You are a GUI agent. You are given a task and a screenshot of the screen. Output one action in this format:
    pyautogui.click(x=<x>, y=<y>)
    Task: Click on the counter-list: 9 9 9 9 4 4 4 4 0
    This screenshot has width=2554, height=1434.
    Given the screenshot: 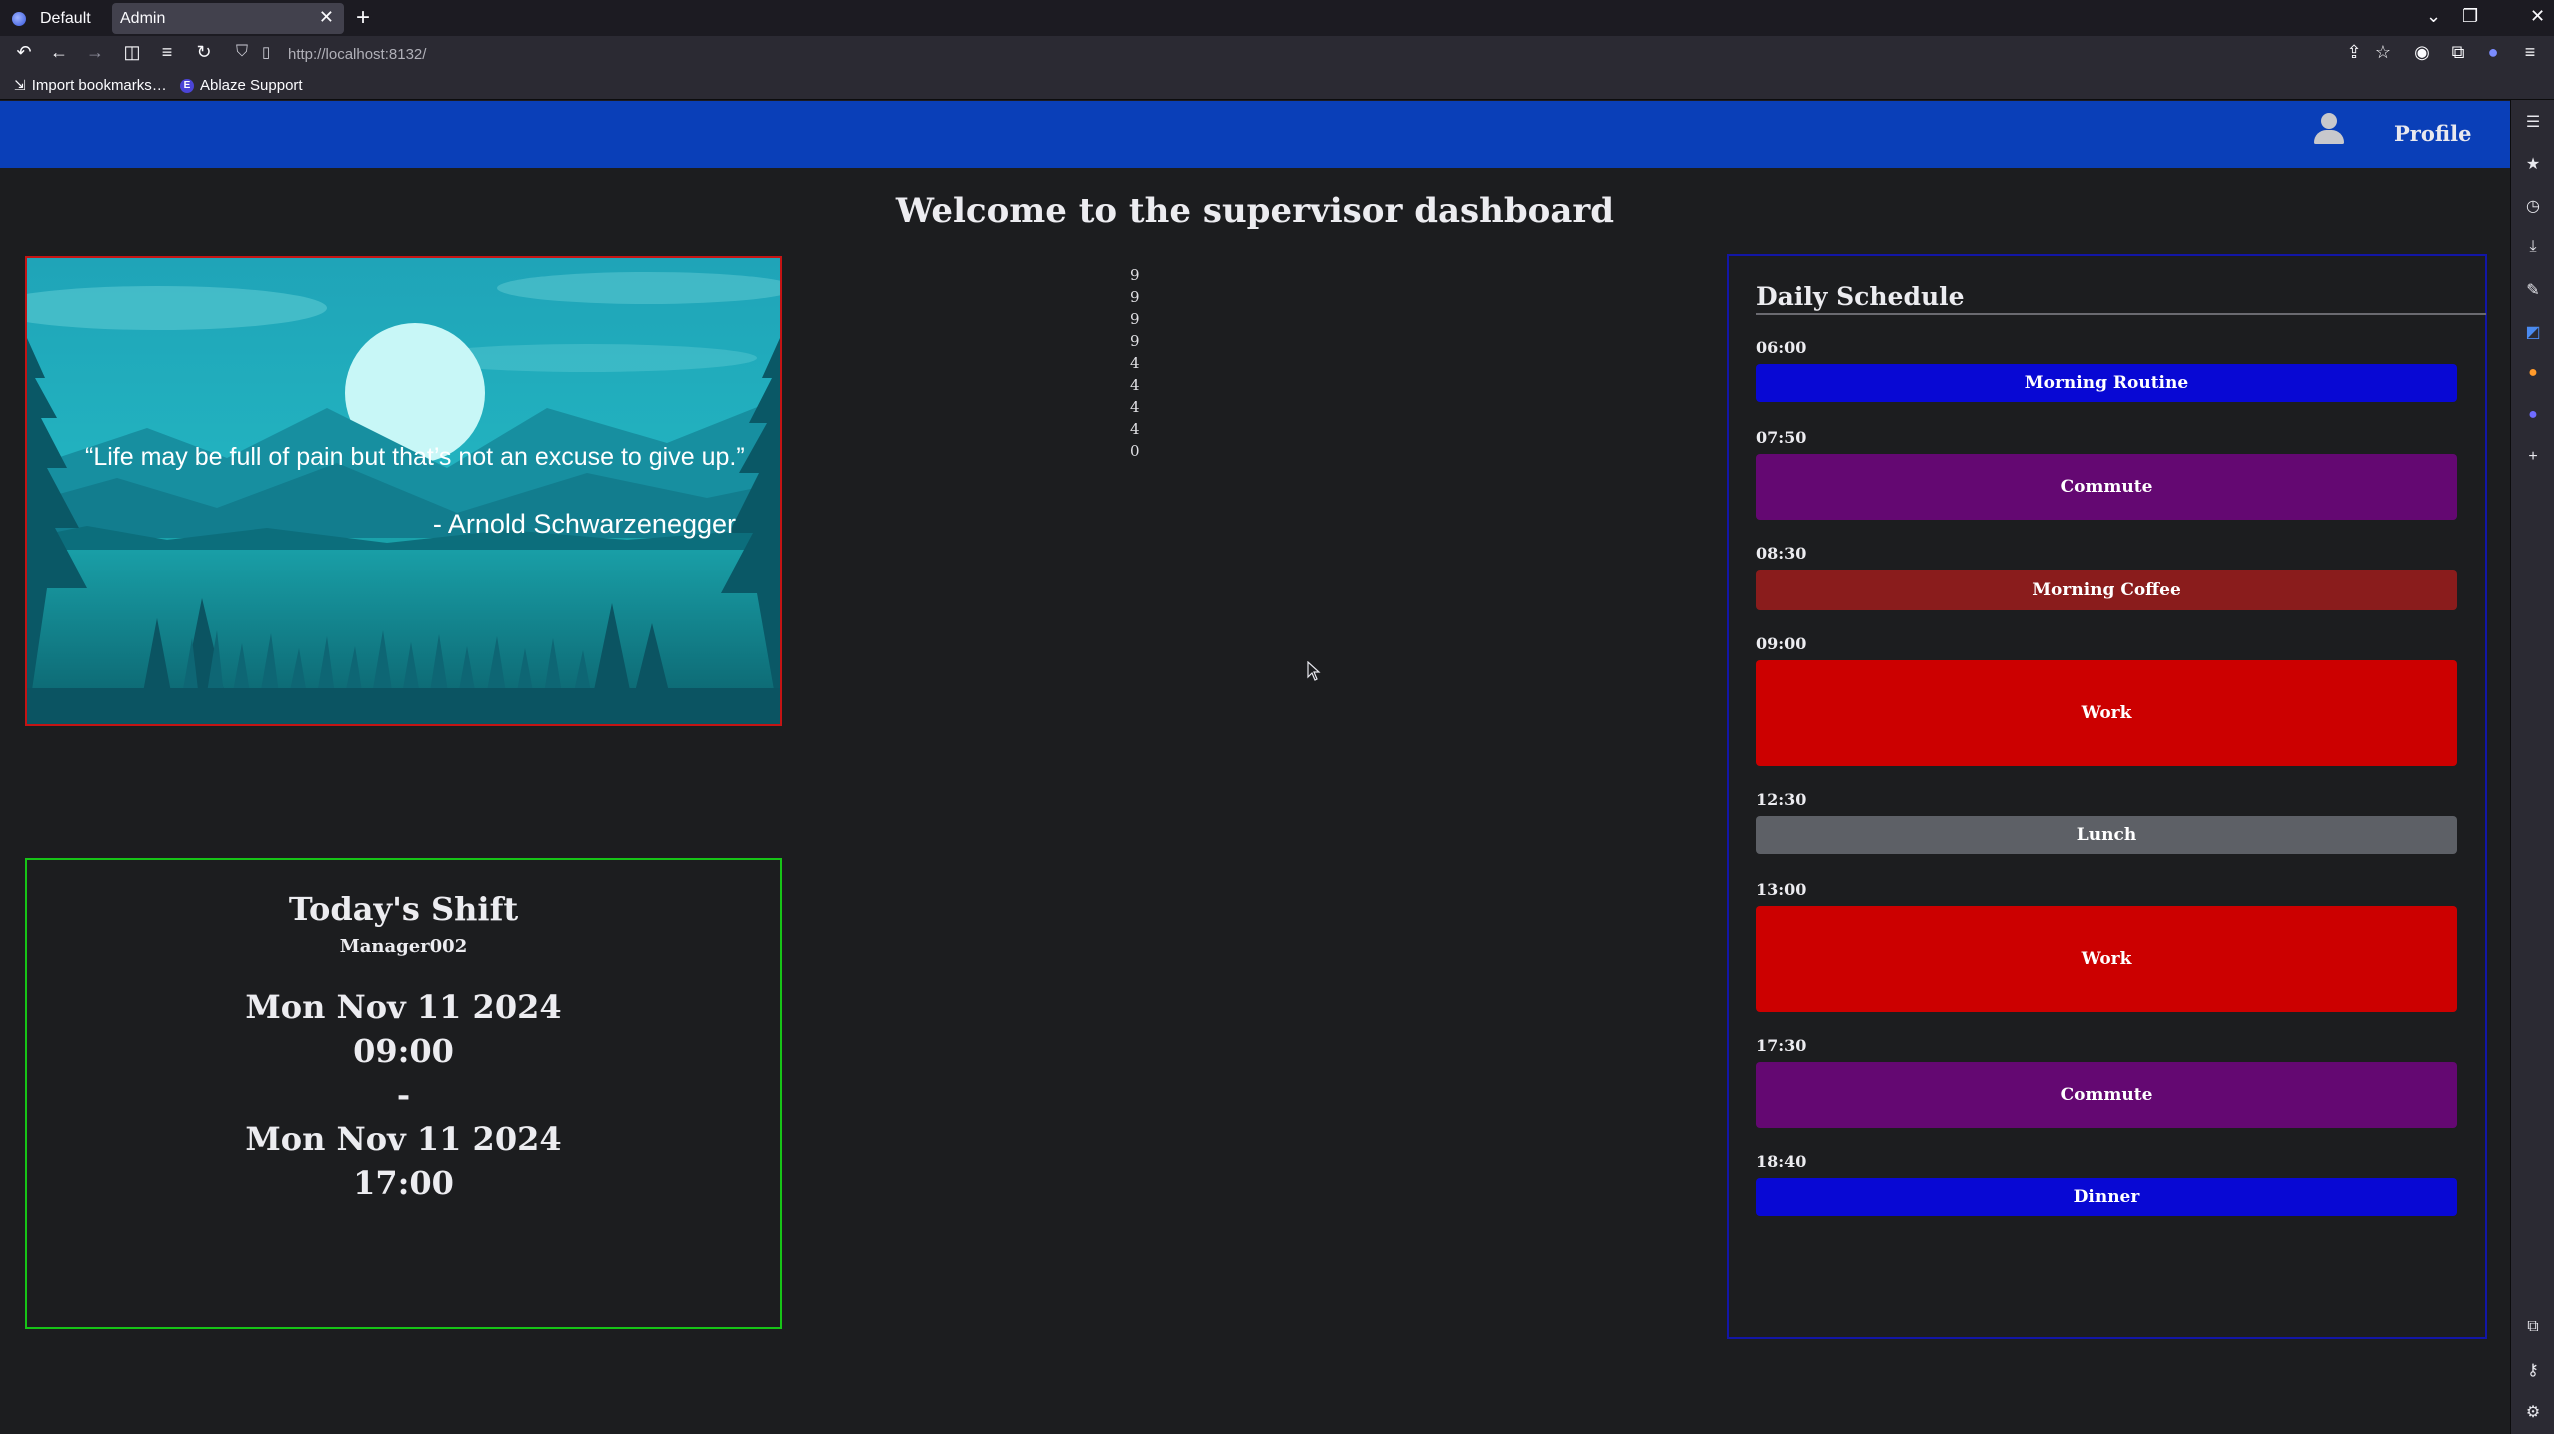 What is the action you would take?
    pyautogui.click(x=1140, y=363)
    